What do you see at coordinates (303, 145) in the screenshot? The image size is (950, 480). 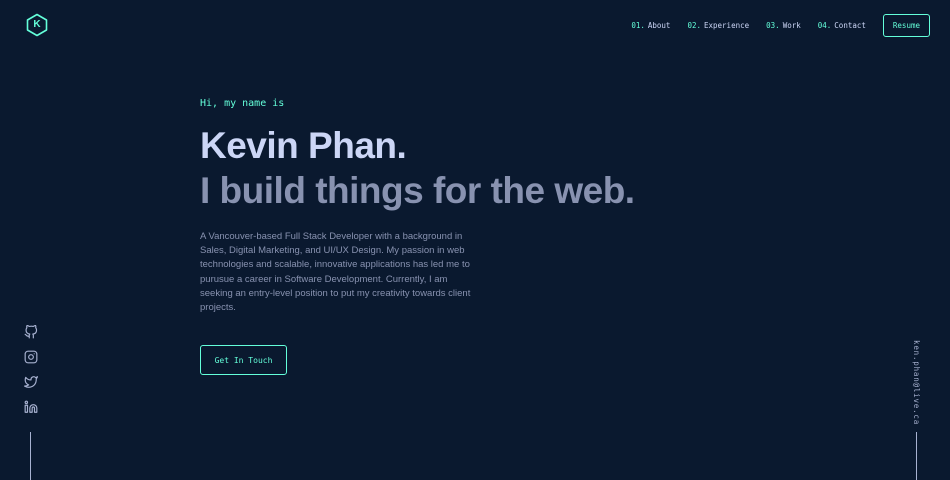 I see `hero-name: Kevin Phan.` at bounding box center [303, 145].